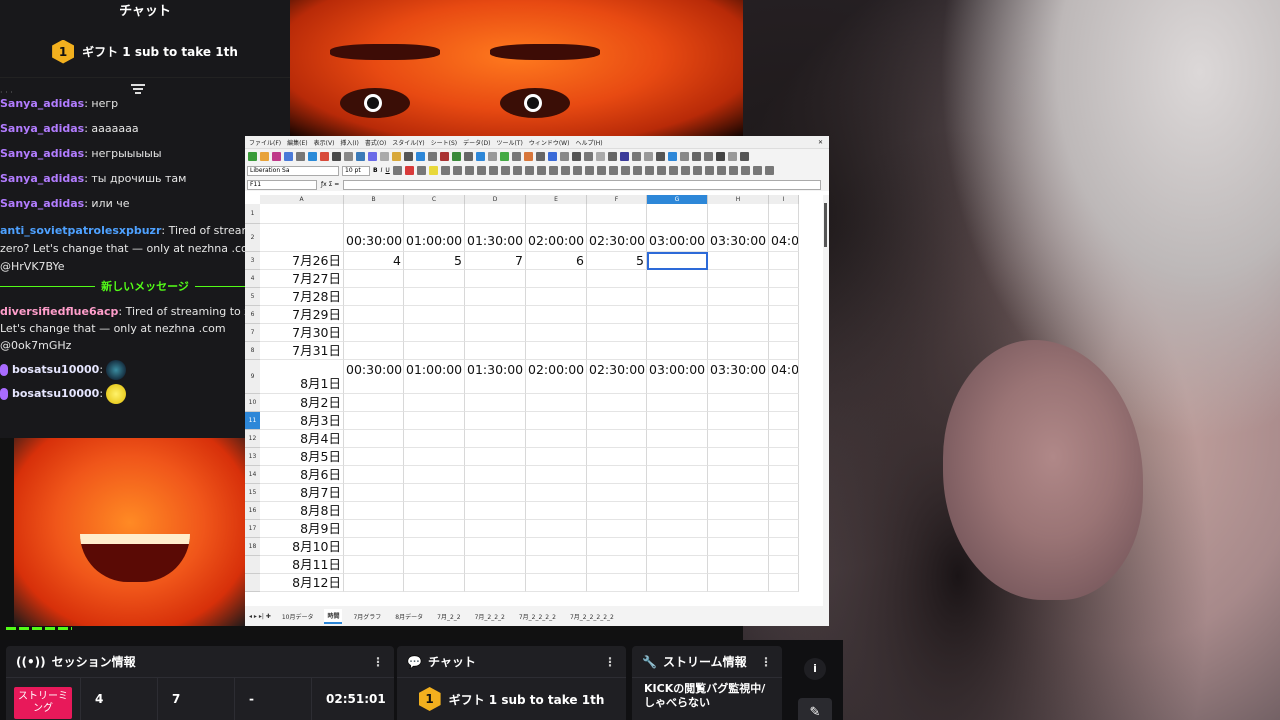  Describe the element at coordinates (282, 184) in the screenshot. I see `name-box: F11` at that location.